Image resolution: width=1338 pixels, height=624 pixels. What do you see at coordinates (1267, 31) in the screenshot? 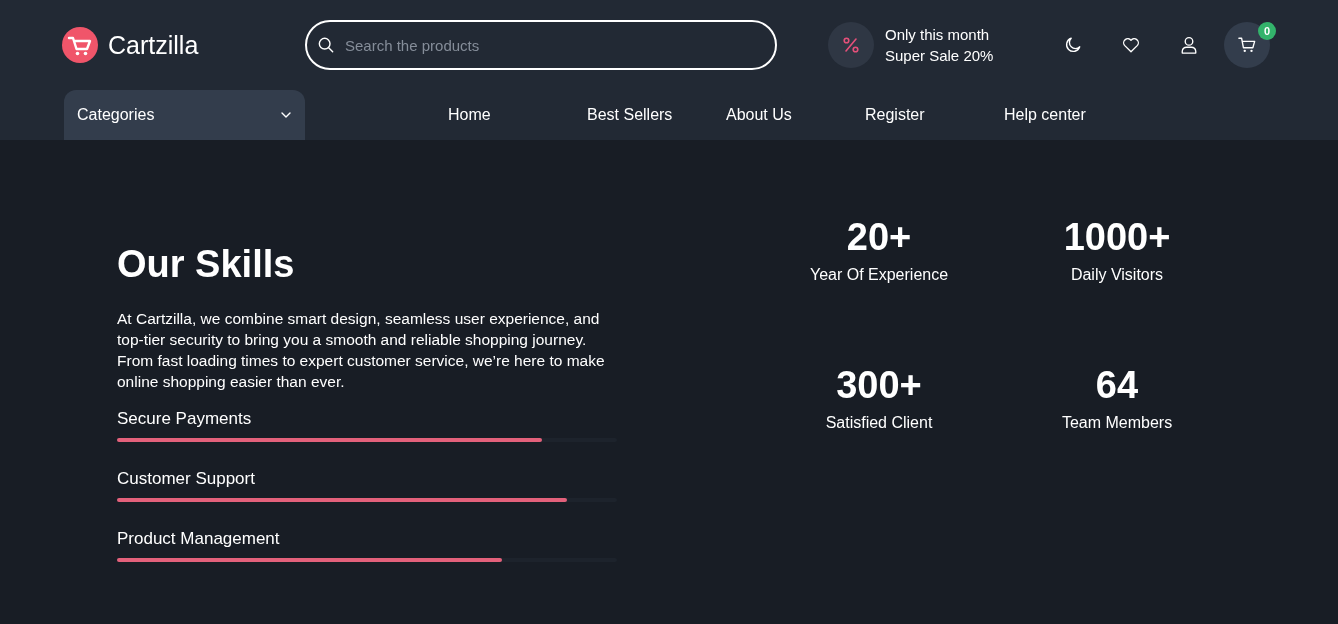
I see `cart-count-badge: 0` at bounding box center [1267, 31].